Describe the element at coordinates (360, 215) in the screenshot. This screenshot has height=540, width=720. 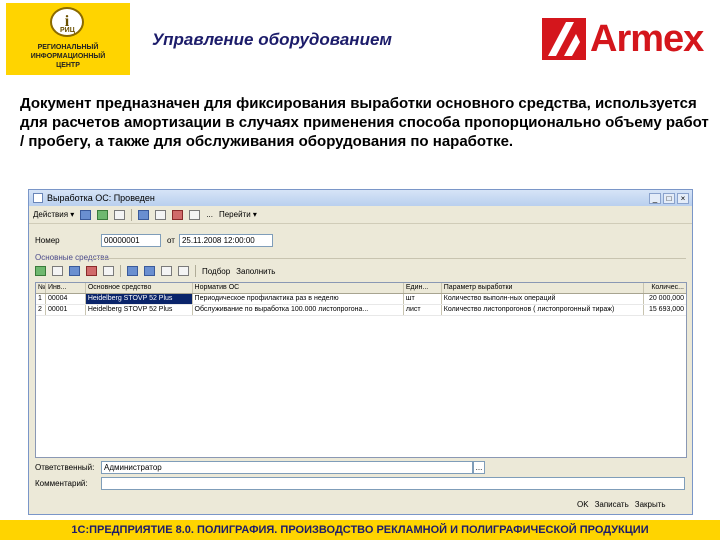
I see `document-toolbar: Действия ▾ ... Перейти ▾` at that location.